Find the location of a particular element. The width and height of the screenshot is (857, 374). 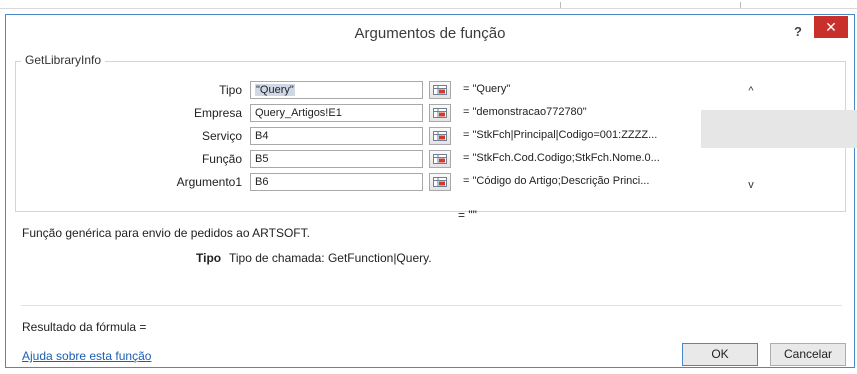

sheet-gridline is located at coordinates (428, 8).